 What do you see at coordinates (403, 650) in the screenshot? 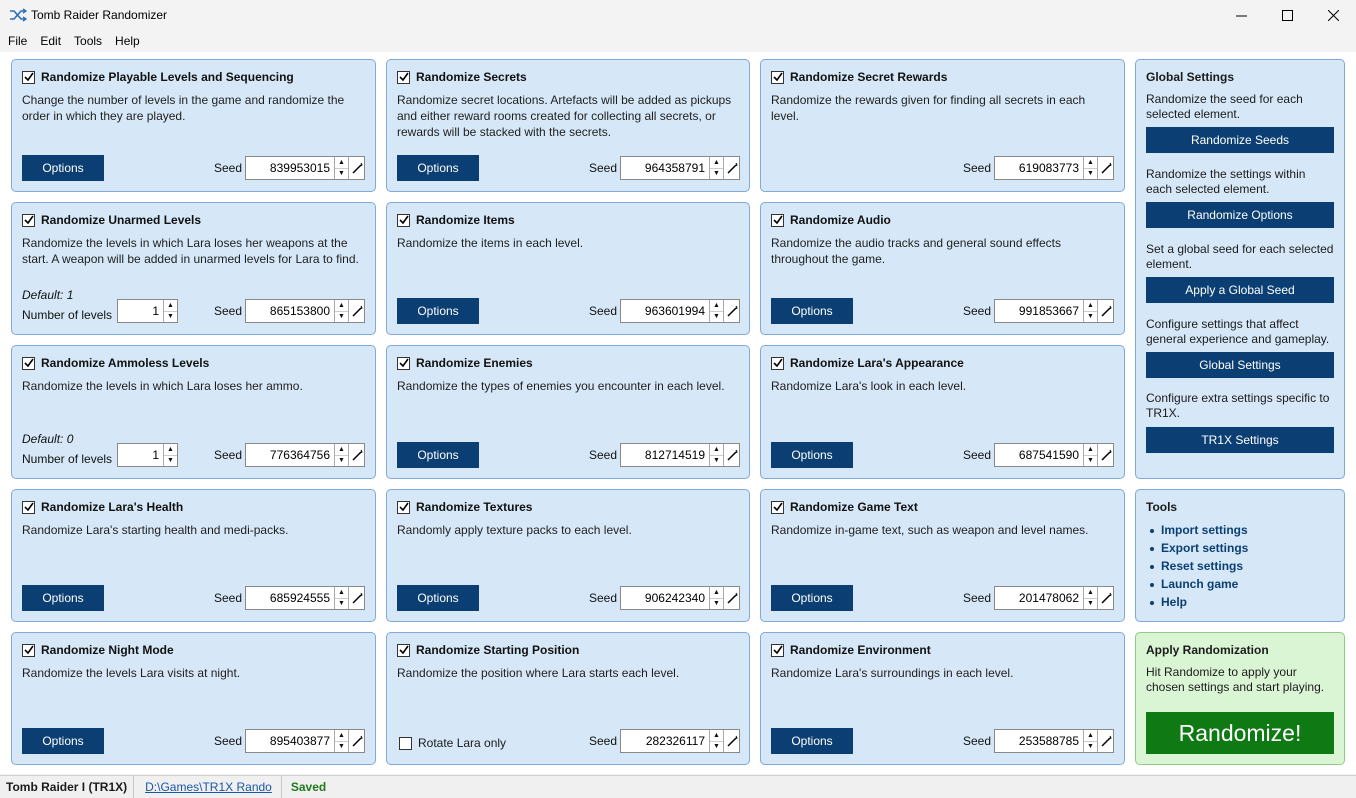
I see `starting-position-checkbox` at bounding box center [403, 650].